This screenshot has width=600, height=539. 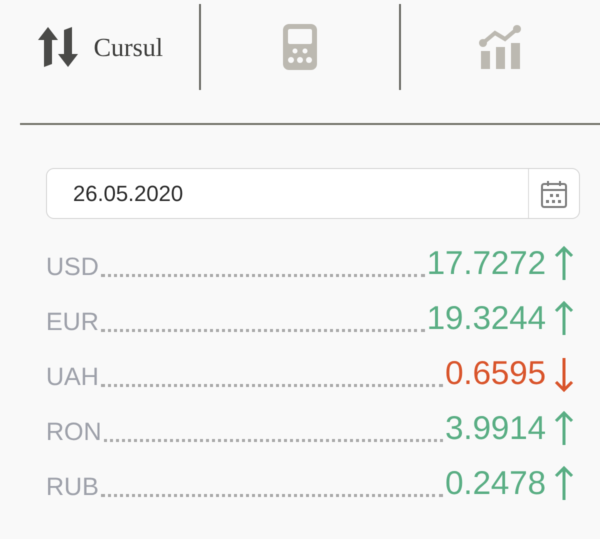 What do you see at coordinates (313, 193) in the screenshot?
I see `date-field: 26.05.2020` at bounding box center [313, 193].